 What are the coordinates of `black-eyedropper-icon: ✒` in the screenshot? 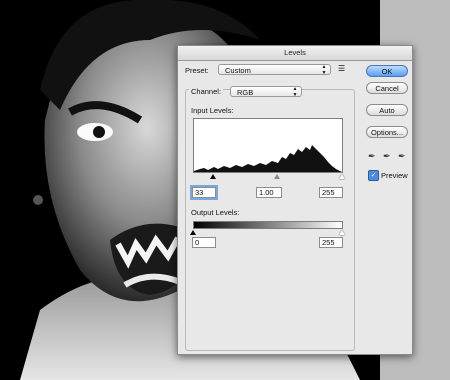 It's located at (372, 156).